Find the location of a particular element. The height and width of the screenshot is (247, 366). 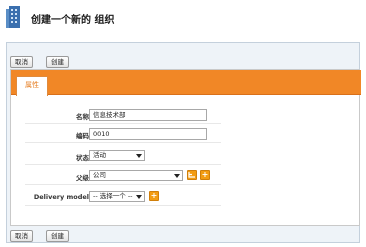

name-label: 名称 is located at coordinates (82, 117).